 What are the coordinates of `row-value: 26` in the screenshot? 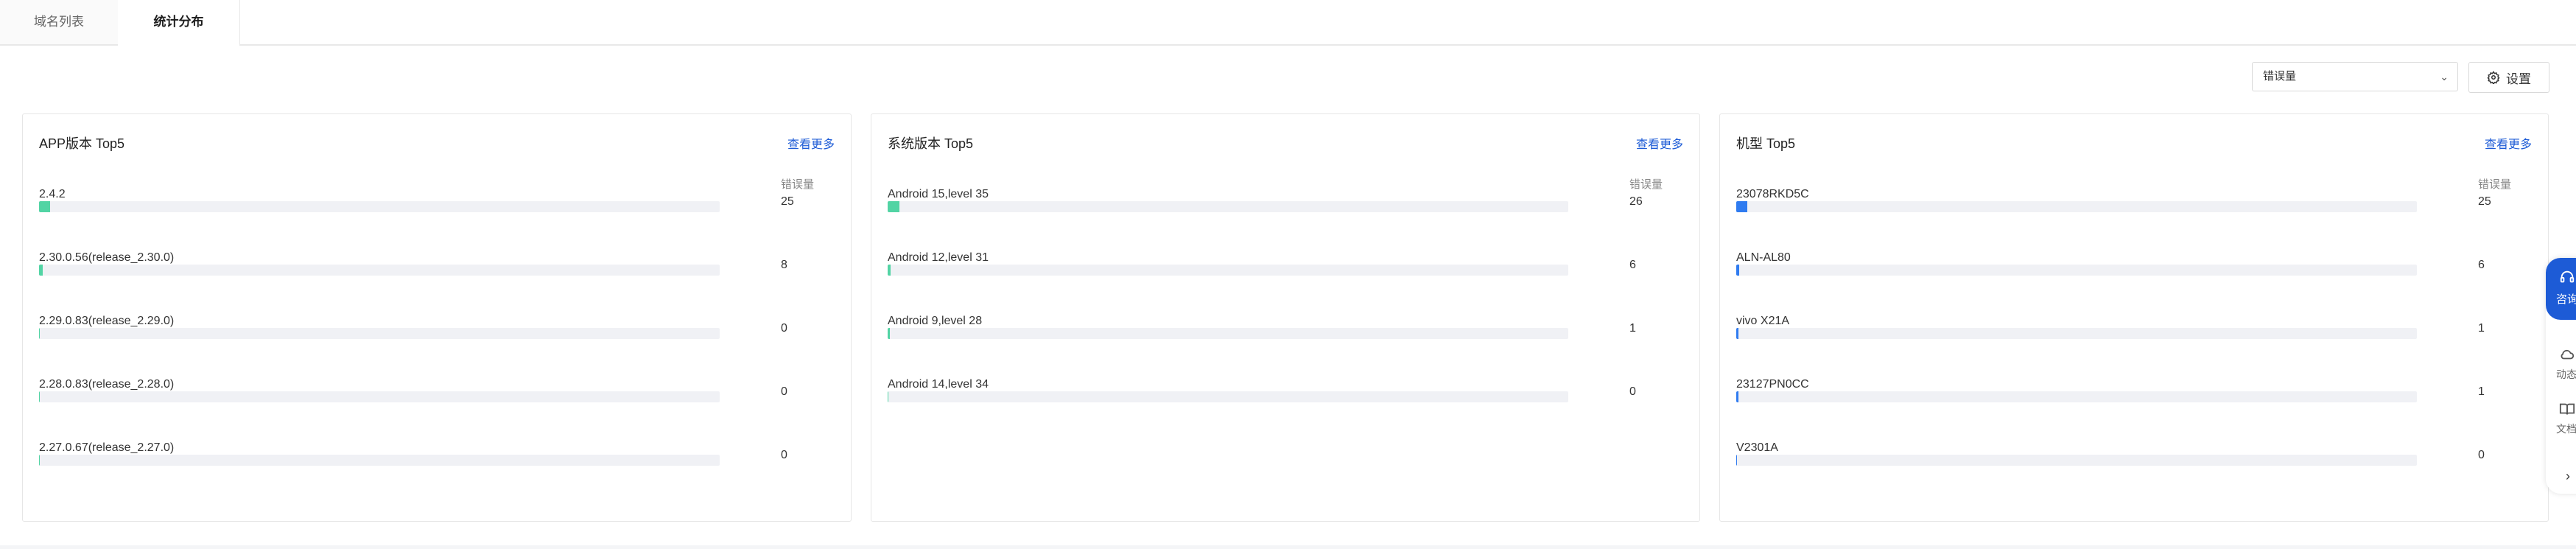 It's located at (1636, 201).